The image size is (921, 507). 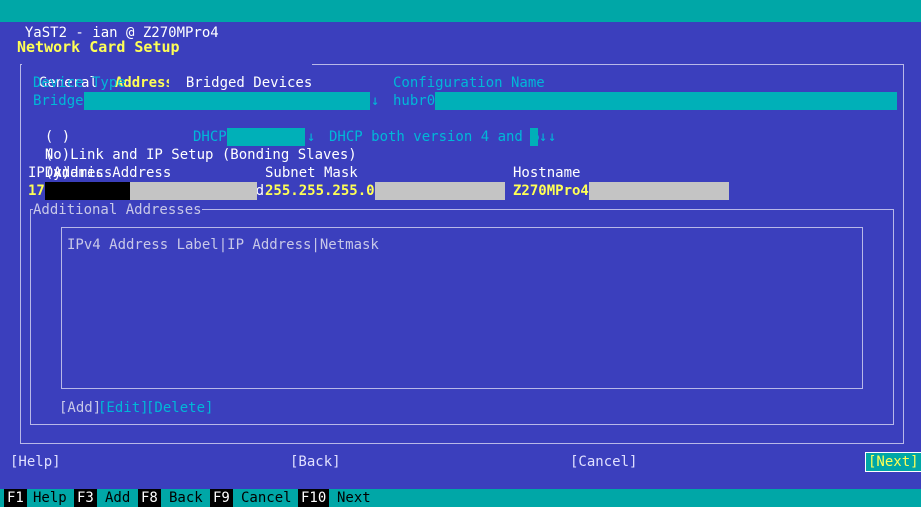 I want to click on delete-button: [Delete], so click(x=179, y=408).